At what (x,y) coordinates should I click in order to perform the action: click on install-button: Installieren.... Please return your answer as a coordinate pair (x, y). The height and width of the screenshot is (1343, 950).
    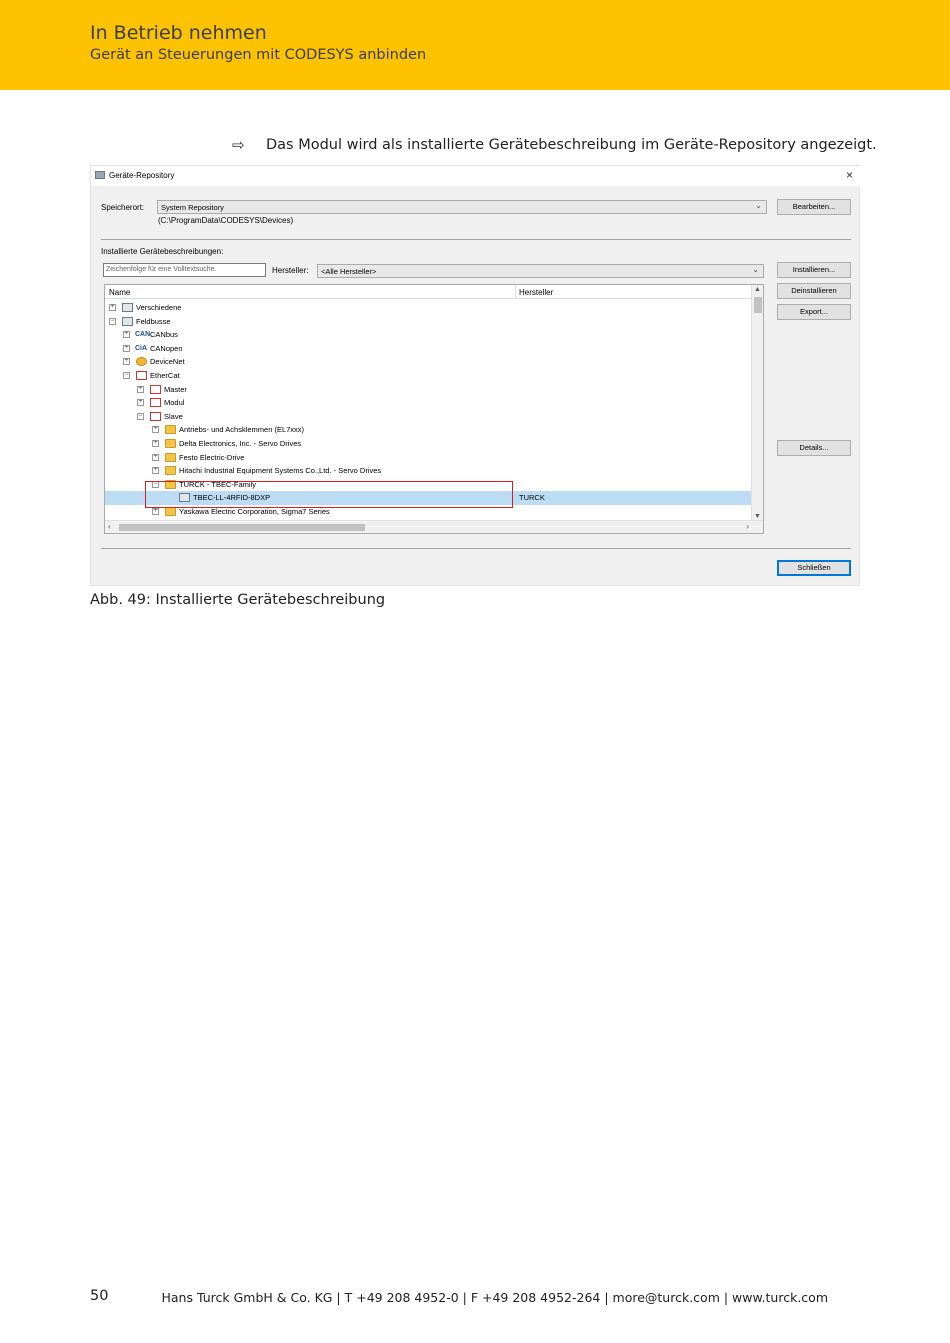
    Looking at the image, I should click on (814, 270).